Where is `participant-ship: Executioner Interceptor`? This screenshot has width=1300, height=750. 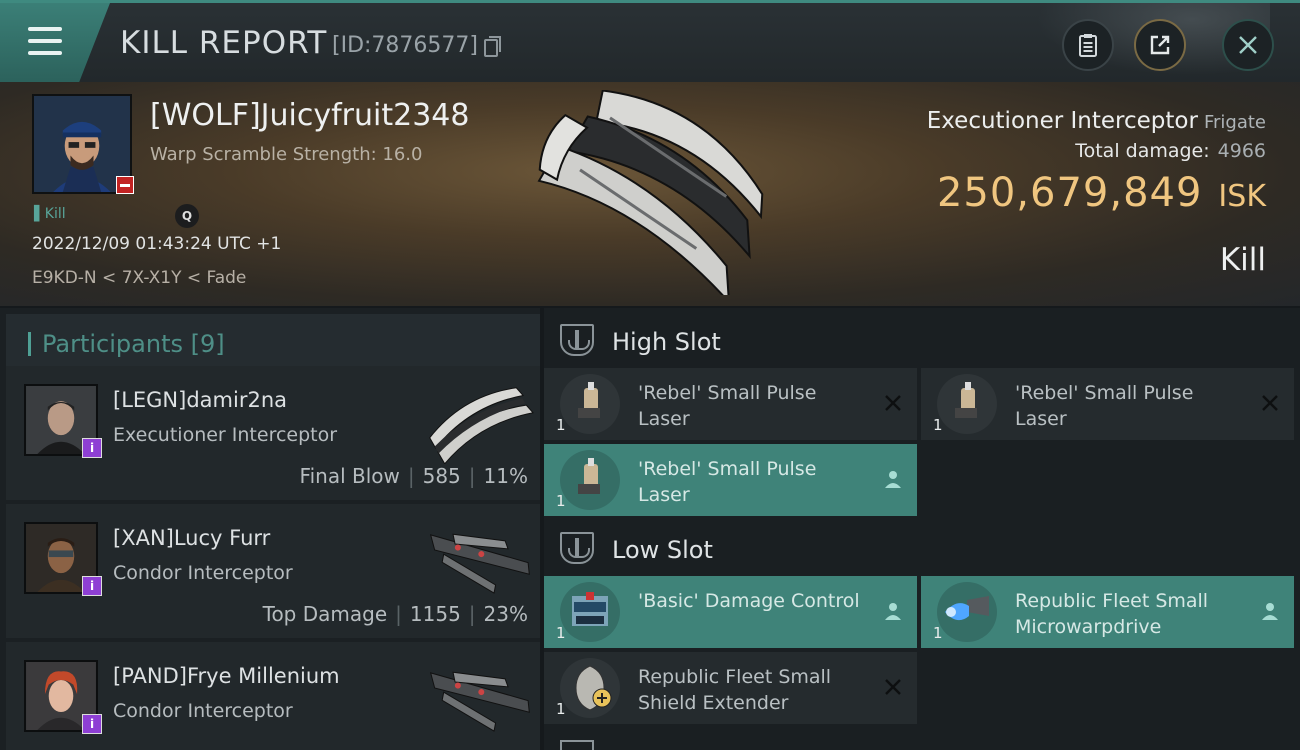 participant-ship: Executioner Interceptor is located at coordinates (225, 435).